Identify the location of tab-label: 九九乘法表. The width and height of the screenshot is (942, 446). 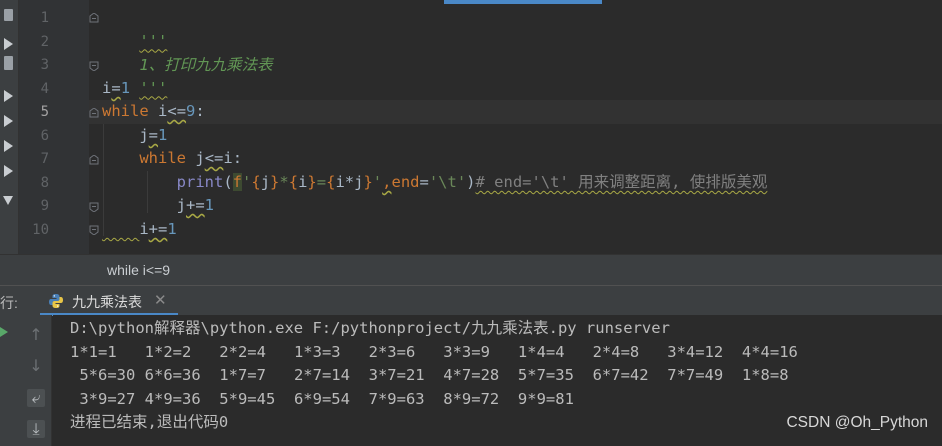
(107, 302).